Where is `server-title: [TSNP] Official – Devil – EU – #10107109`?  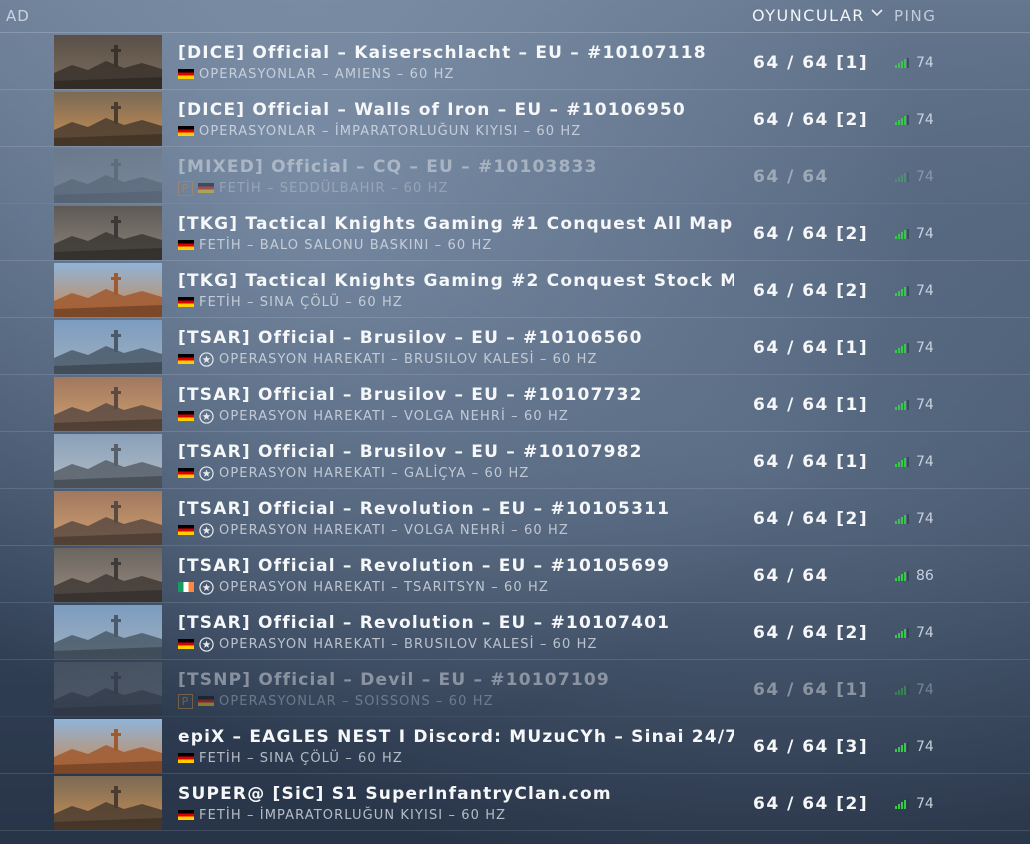
server-title: [TSNP] Official – Devil – EU – #10107109 is located at coordinates (394, 680).